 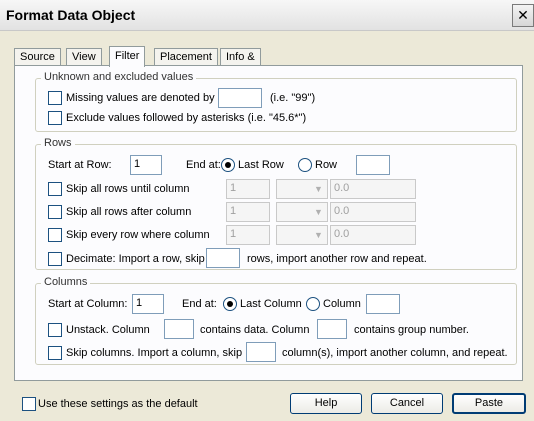 I want to click on tab-filter: Filter, so click(x=127, y=56).